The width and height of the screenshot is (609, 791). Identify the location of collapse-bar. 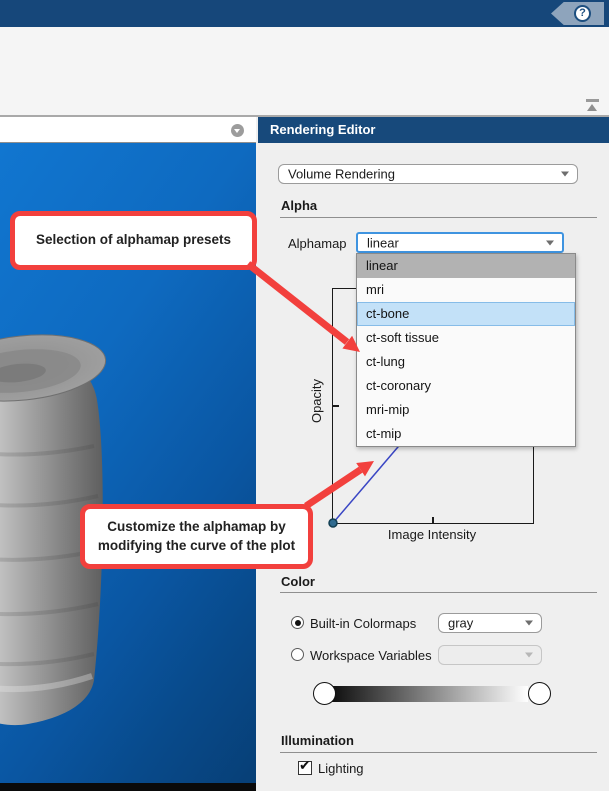
(592, 100).